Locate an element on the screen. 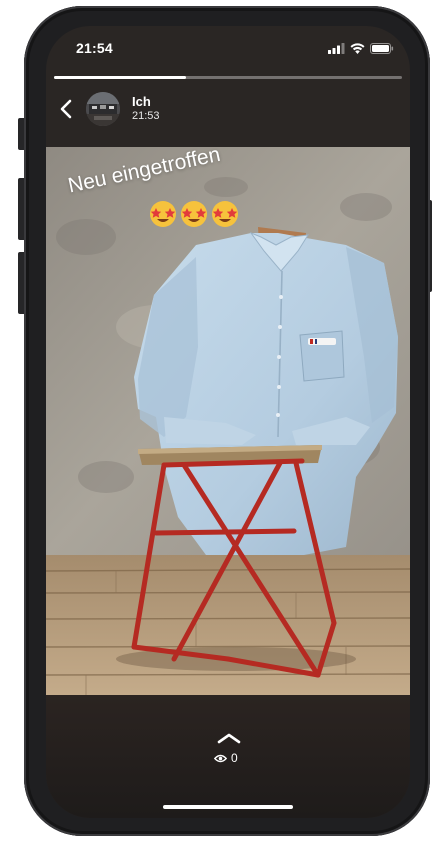 This screenshot has height=841, width=432. status-bar: 21:54 is located at coordinates (228, 48).